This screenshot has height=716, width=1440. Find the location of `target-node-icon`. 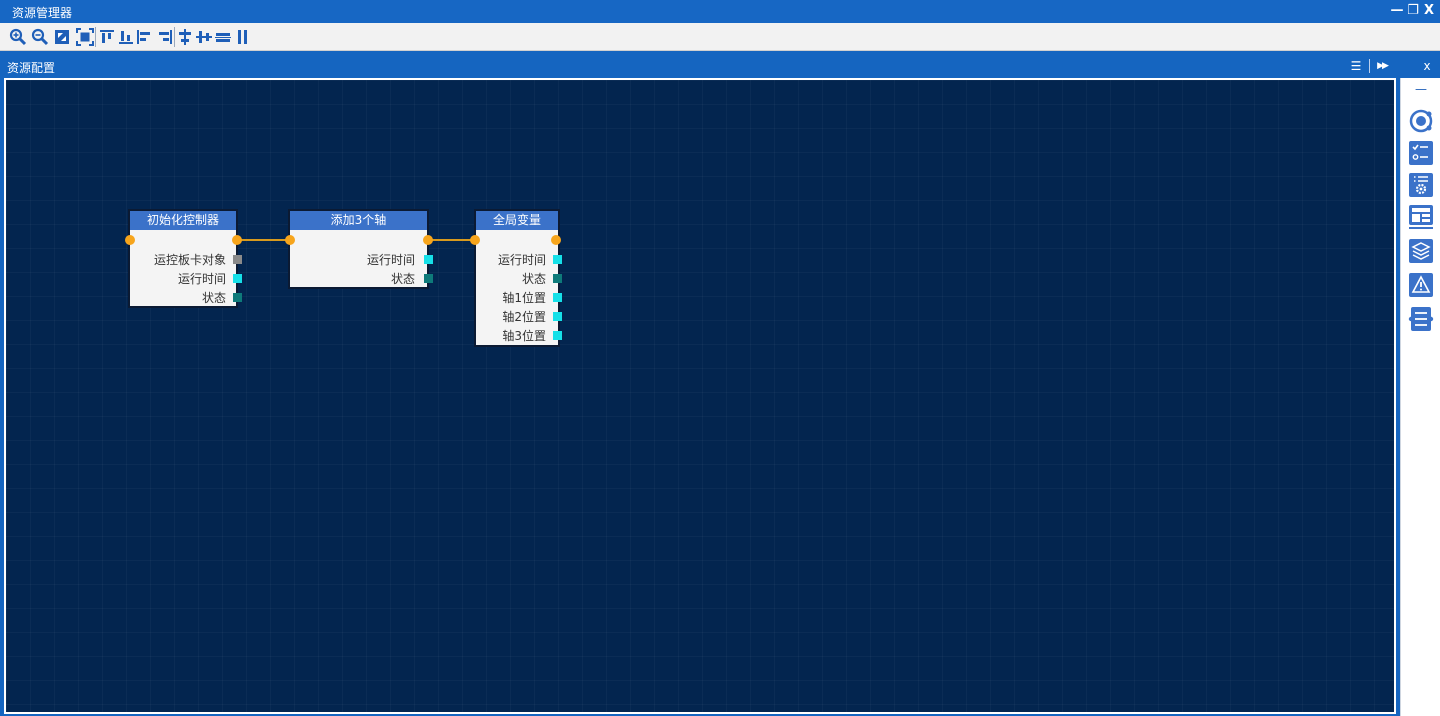

target-node-icon is located at coordinates (1421, 121).